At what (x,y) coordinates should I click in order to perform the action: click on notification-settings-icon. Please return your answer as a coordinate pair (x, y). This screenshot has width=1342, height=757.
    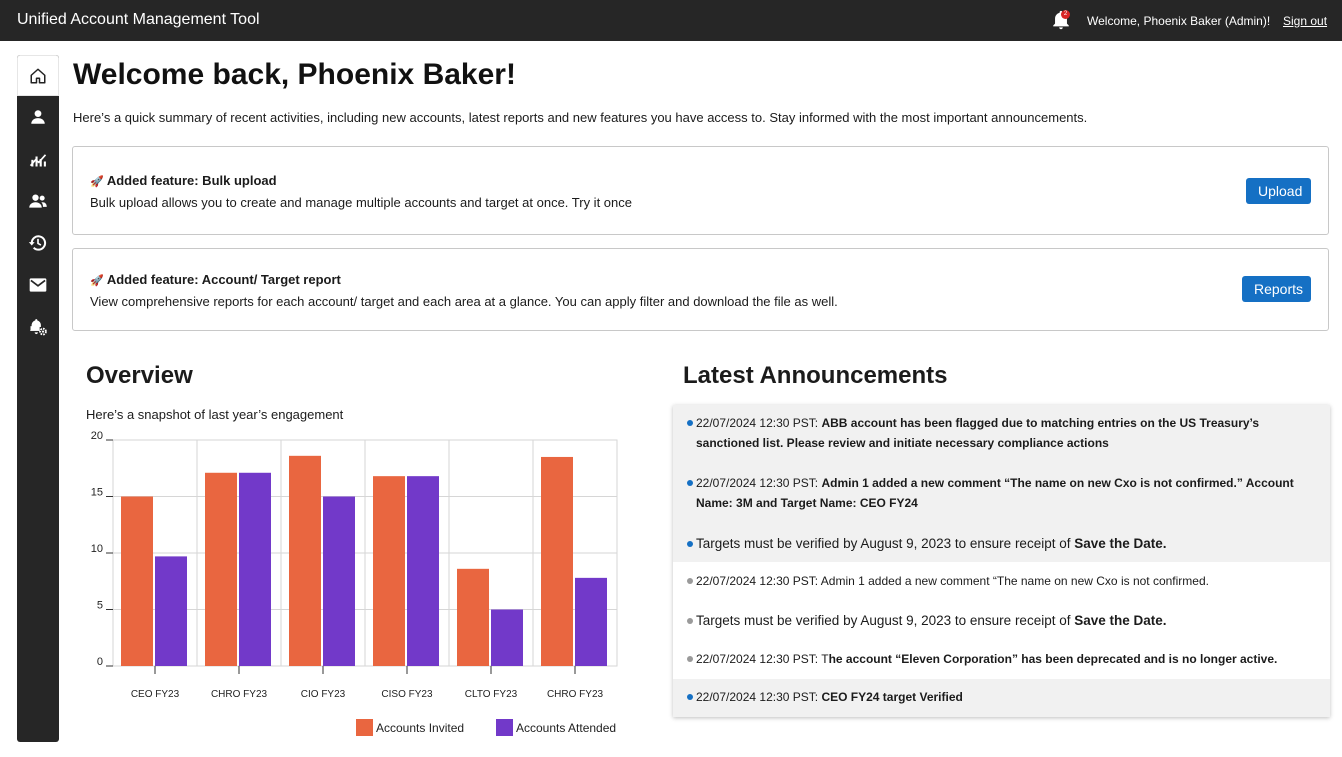
    Looking at the image, I should click on (38, 327).